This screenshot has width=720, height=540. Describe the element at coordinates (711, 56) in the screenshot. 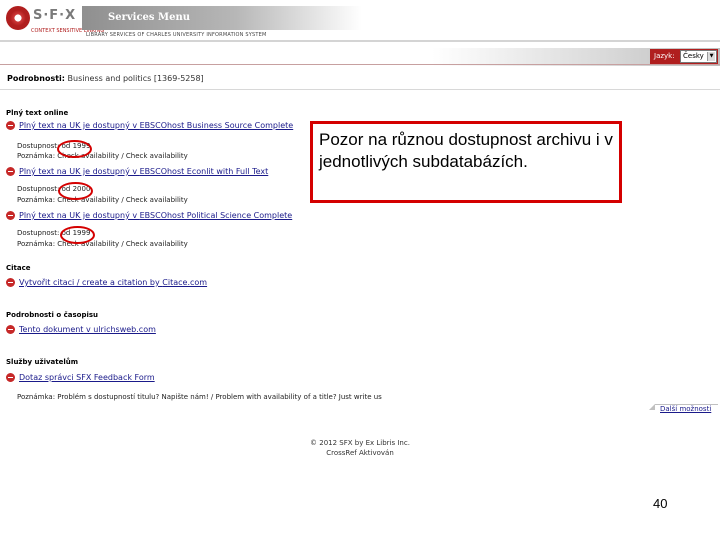

I see `chevron-down-icon: ▼` at that location.